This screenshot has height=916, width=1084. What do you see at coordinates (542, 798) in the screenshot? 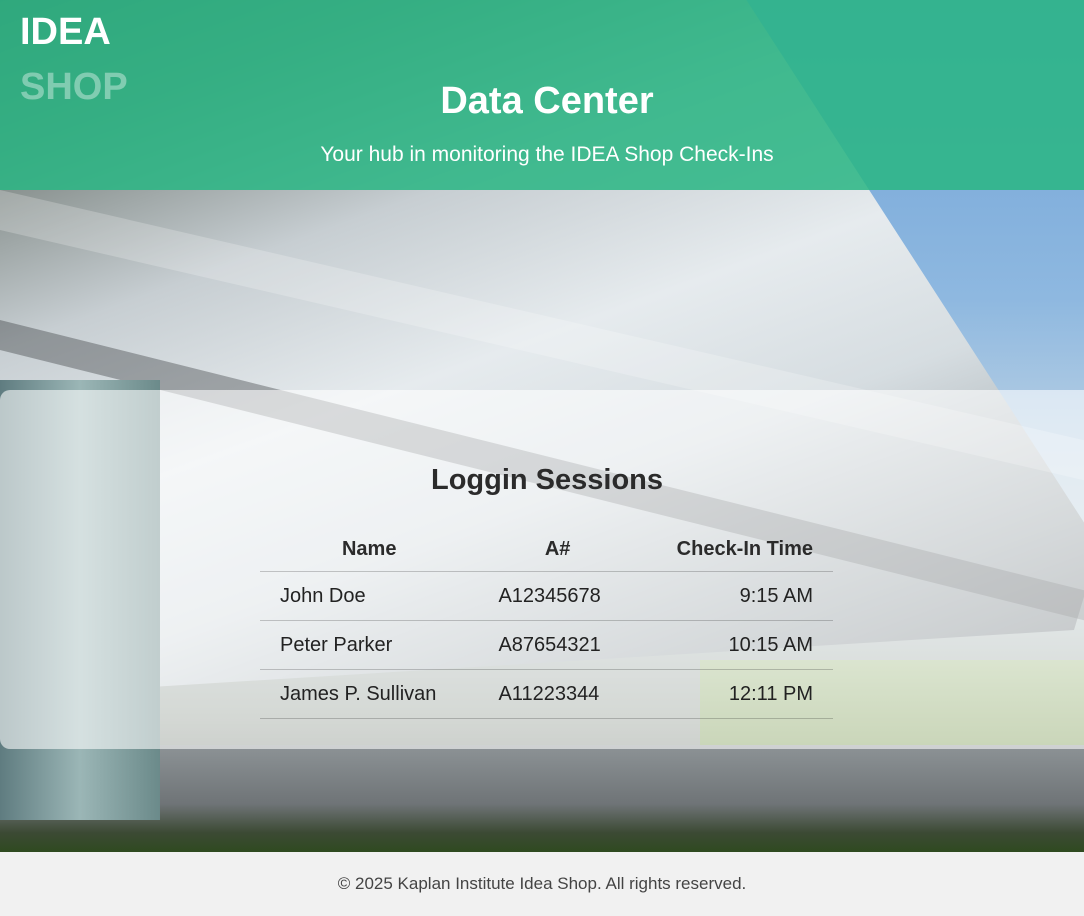
I see `pavement` at bounding box center [542, 798].